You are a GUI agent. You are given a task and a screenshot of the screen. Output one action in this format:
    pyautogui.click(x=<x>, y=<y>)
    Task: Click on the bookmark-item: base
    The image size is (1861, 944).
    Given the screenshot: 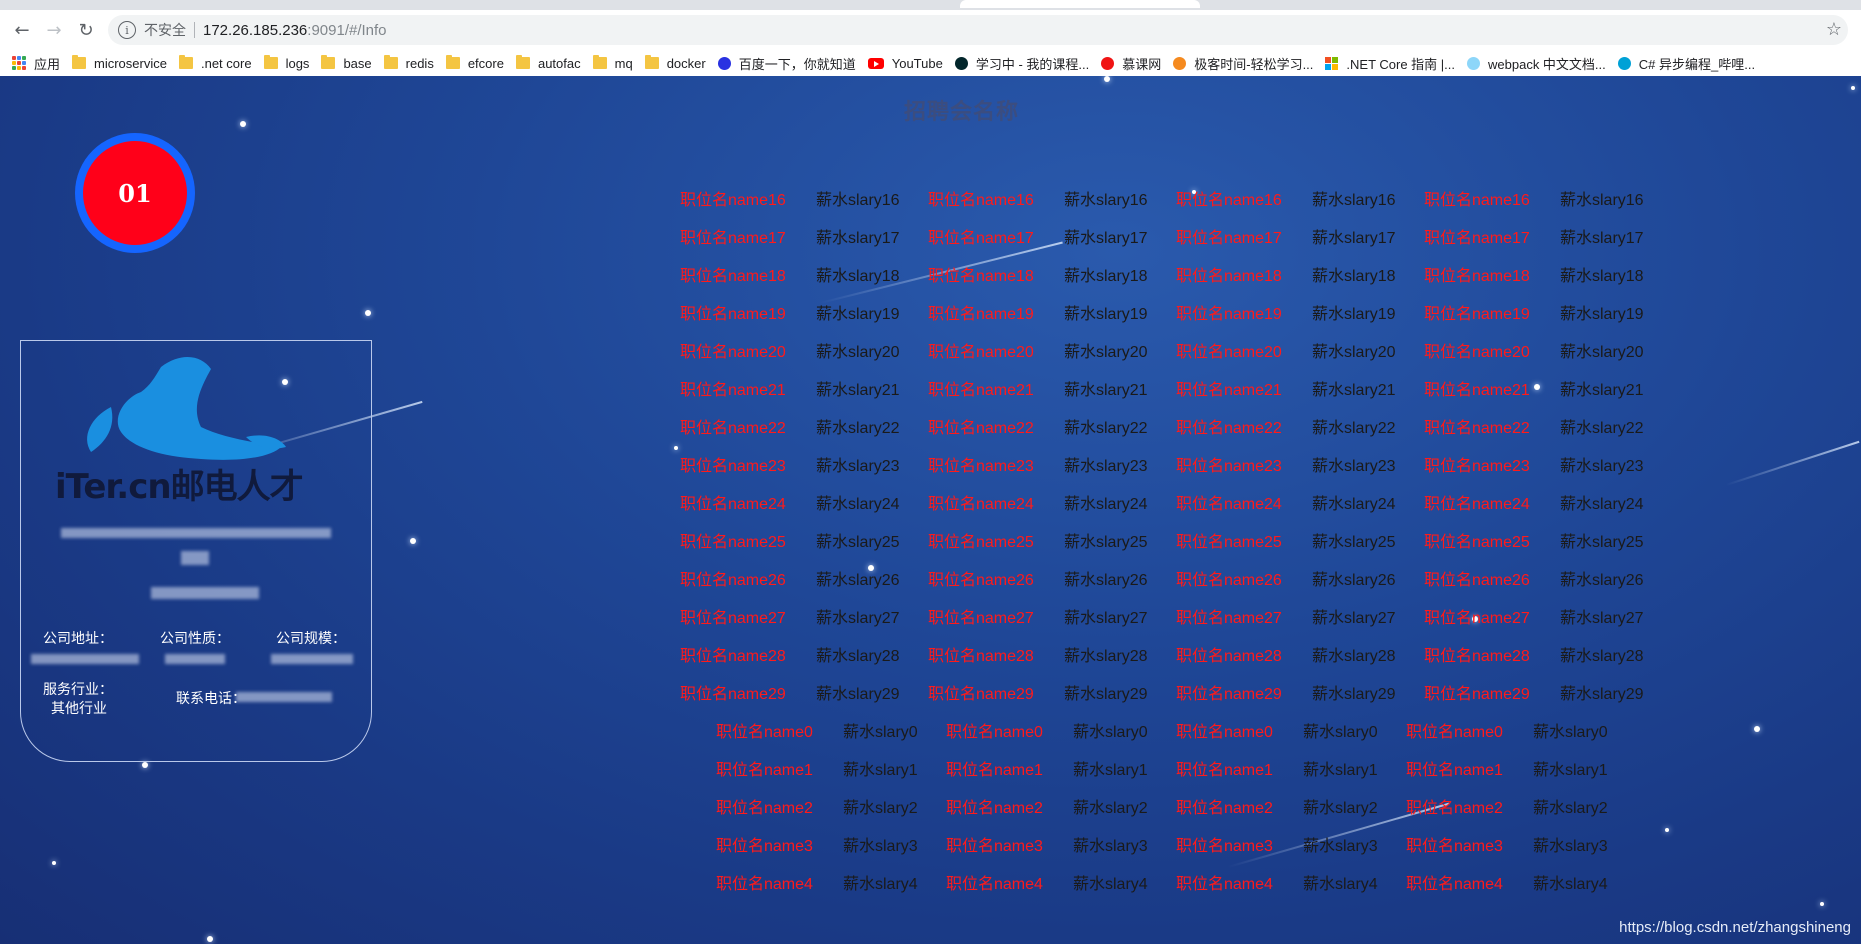 What is the action you would take?
    pyautogui.click(x=346, y=63)
    